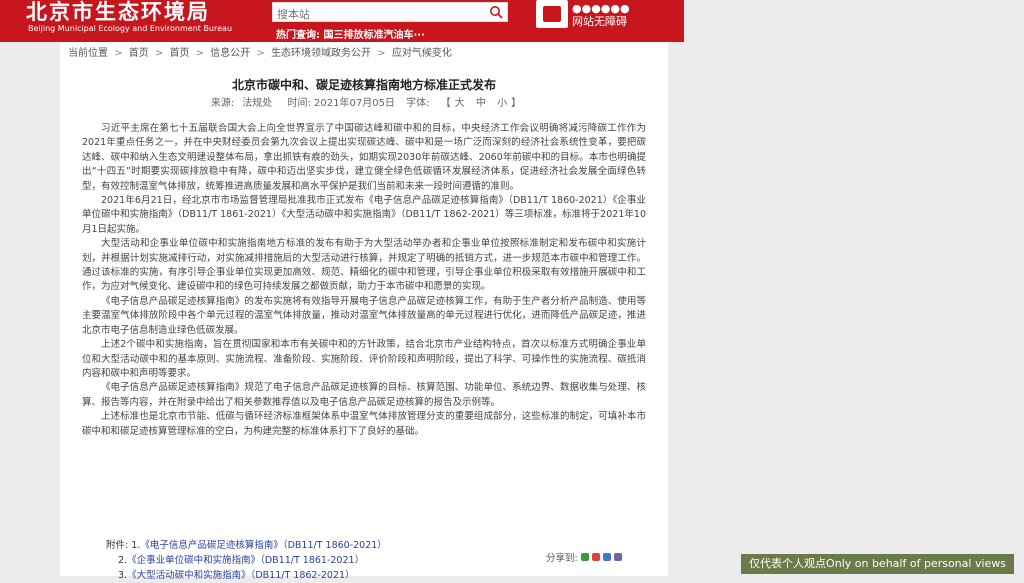 The image size is (1024, 583). Describe the element at coordinates (193, 560) in the screenshot. I see `attachment-link-2: 《企事业单位碳中和实施指南》` at that location.